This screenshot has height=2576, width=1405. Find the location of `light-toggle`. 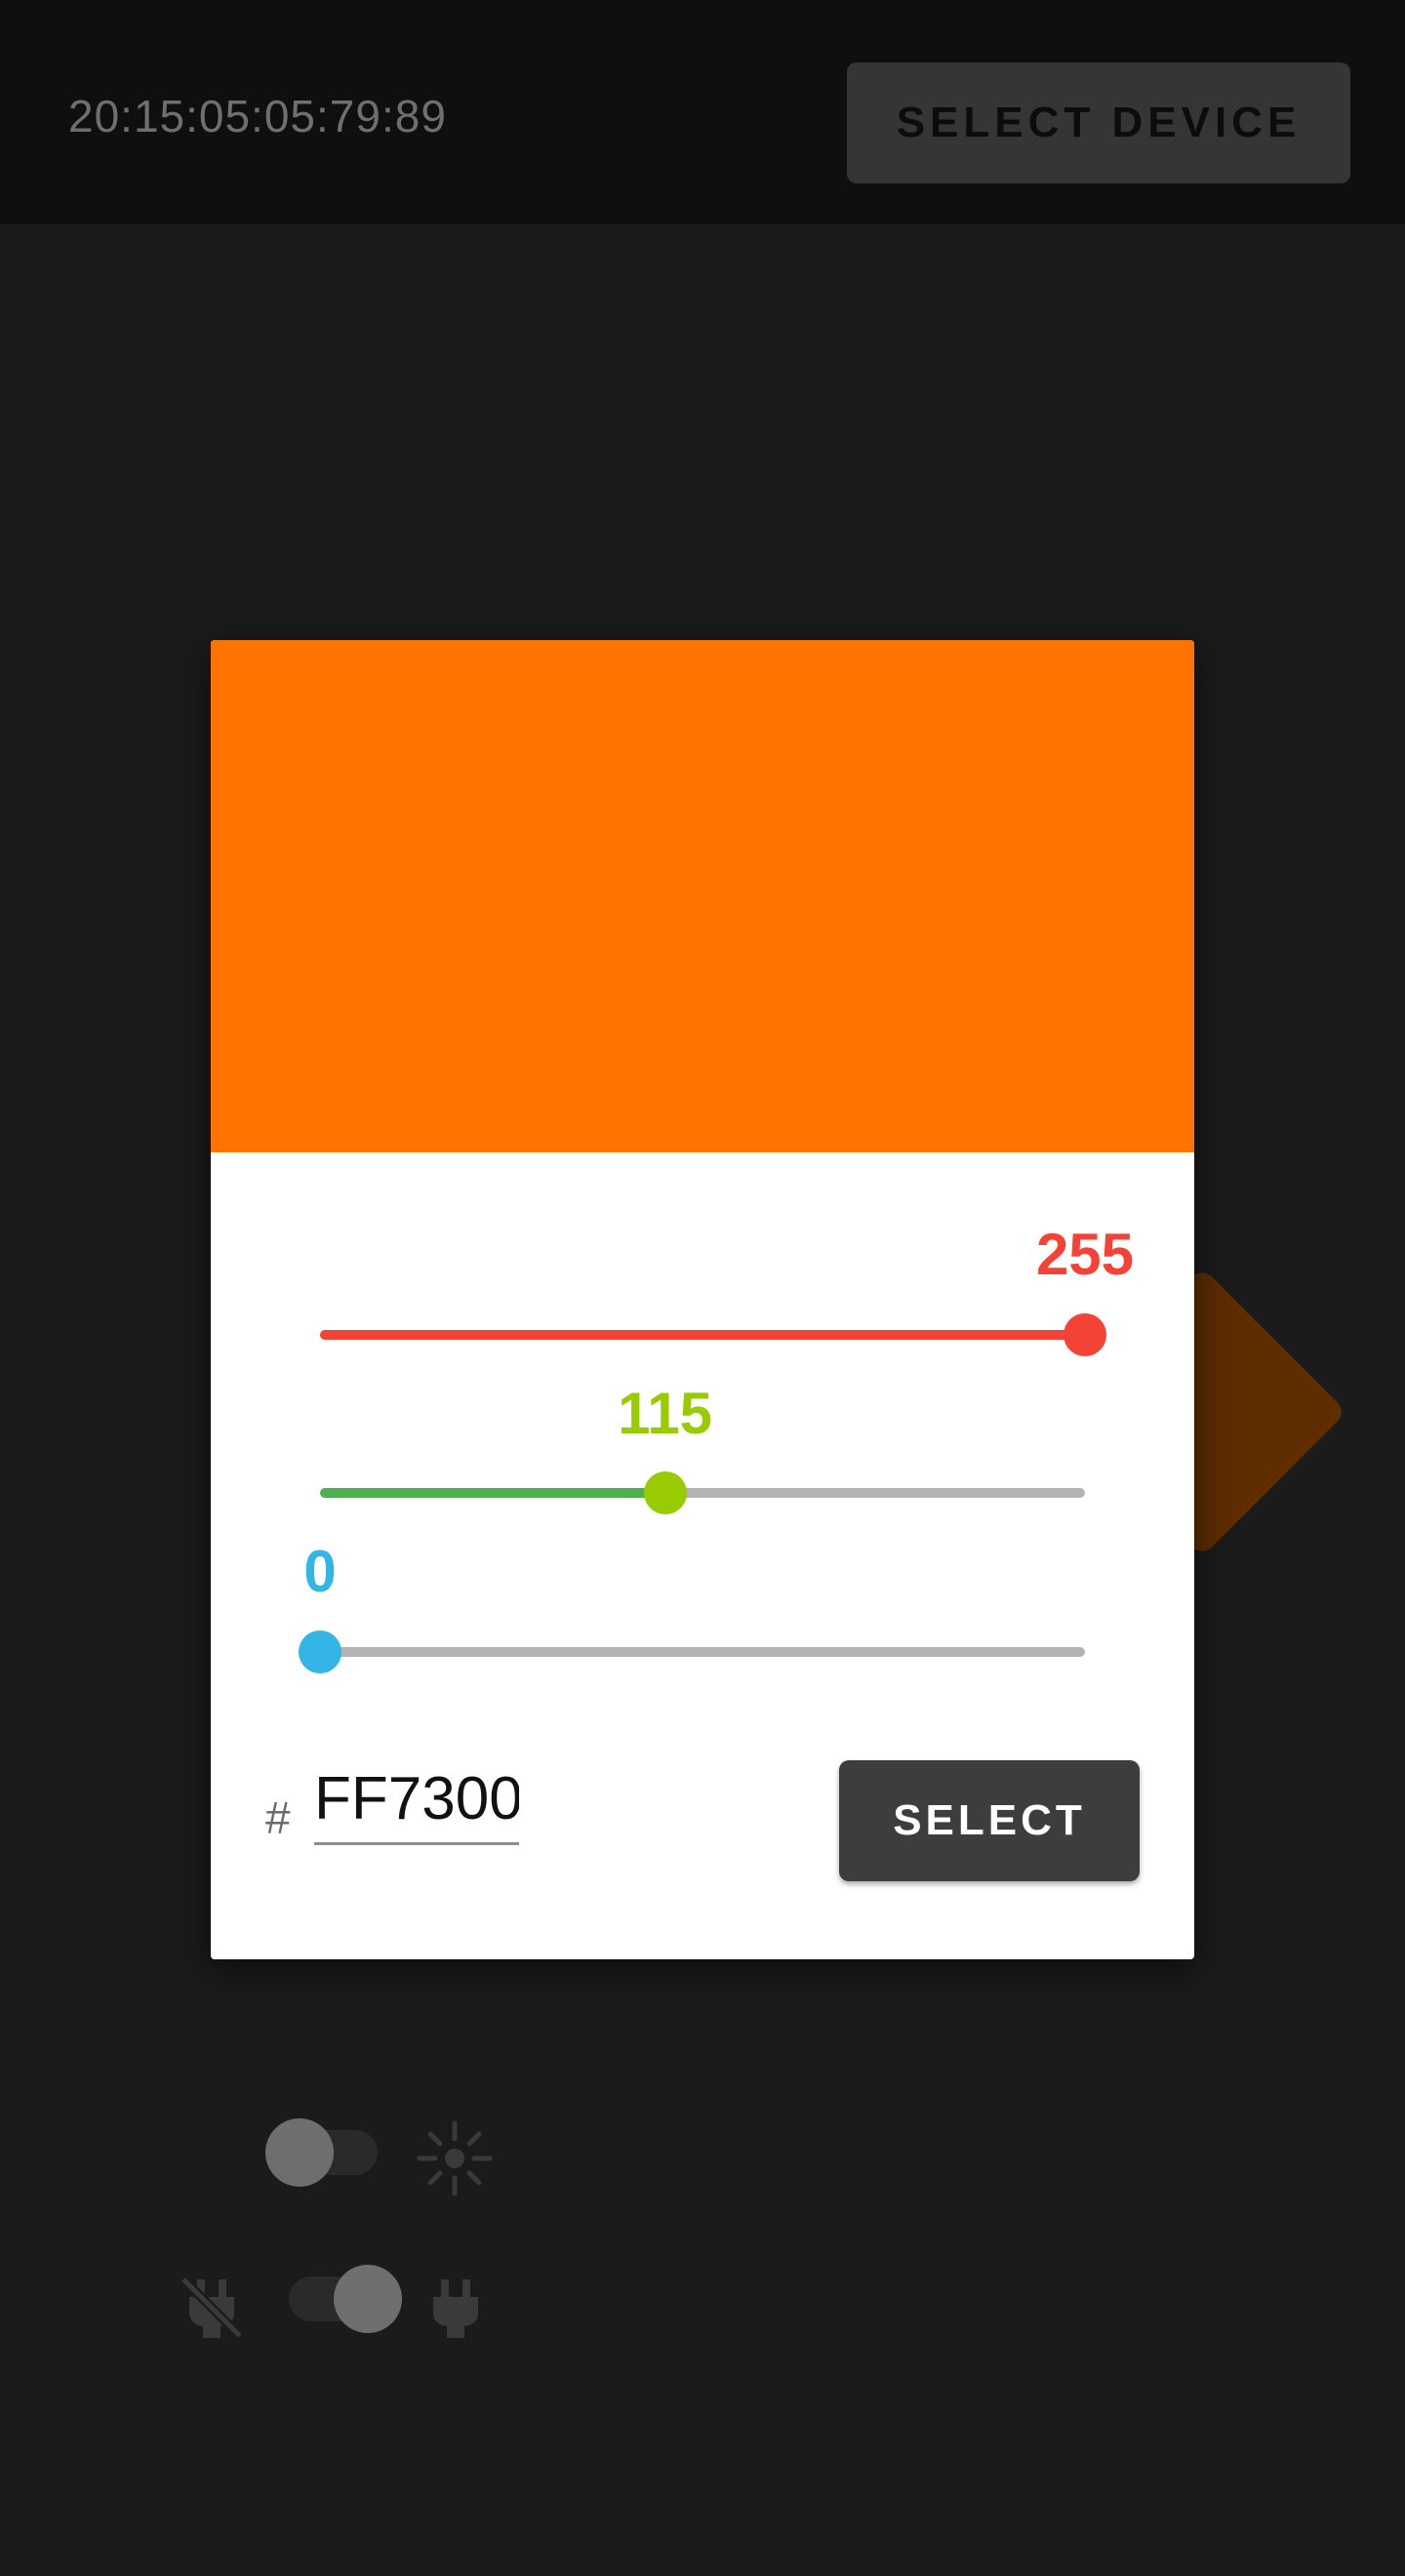

light-toggle is located at coordinates (323, 2153).